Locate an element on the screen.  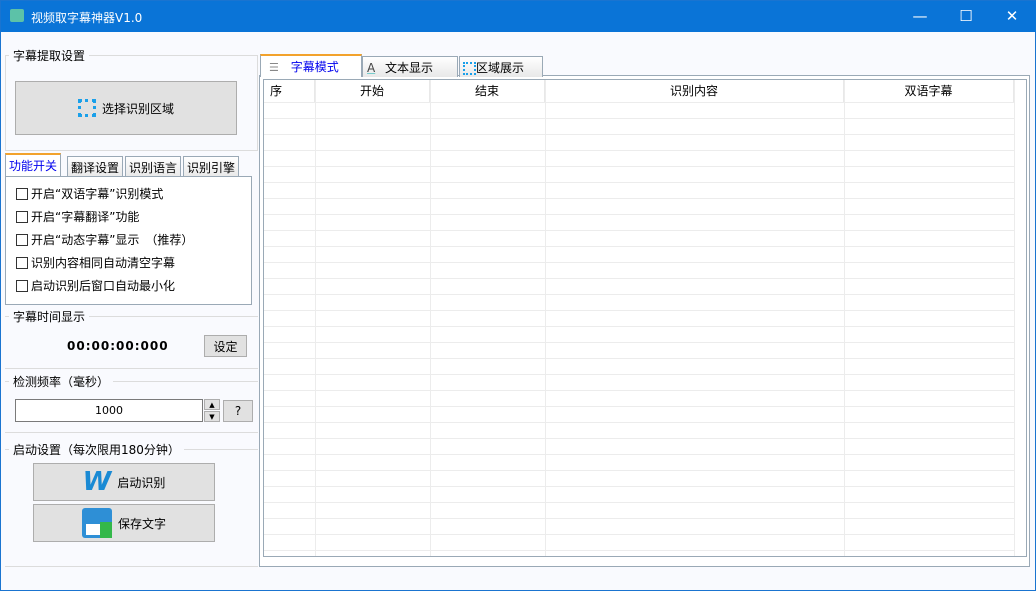
option-dynamic: 开启“动态字幕”显示 （推荐） is located at coordinates (104, 239).